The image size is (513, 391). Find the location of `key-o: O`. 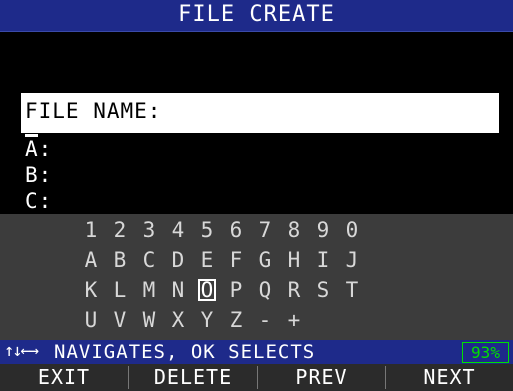

key-o: O is located at coordinates (207, 290).